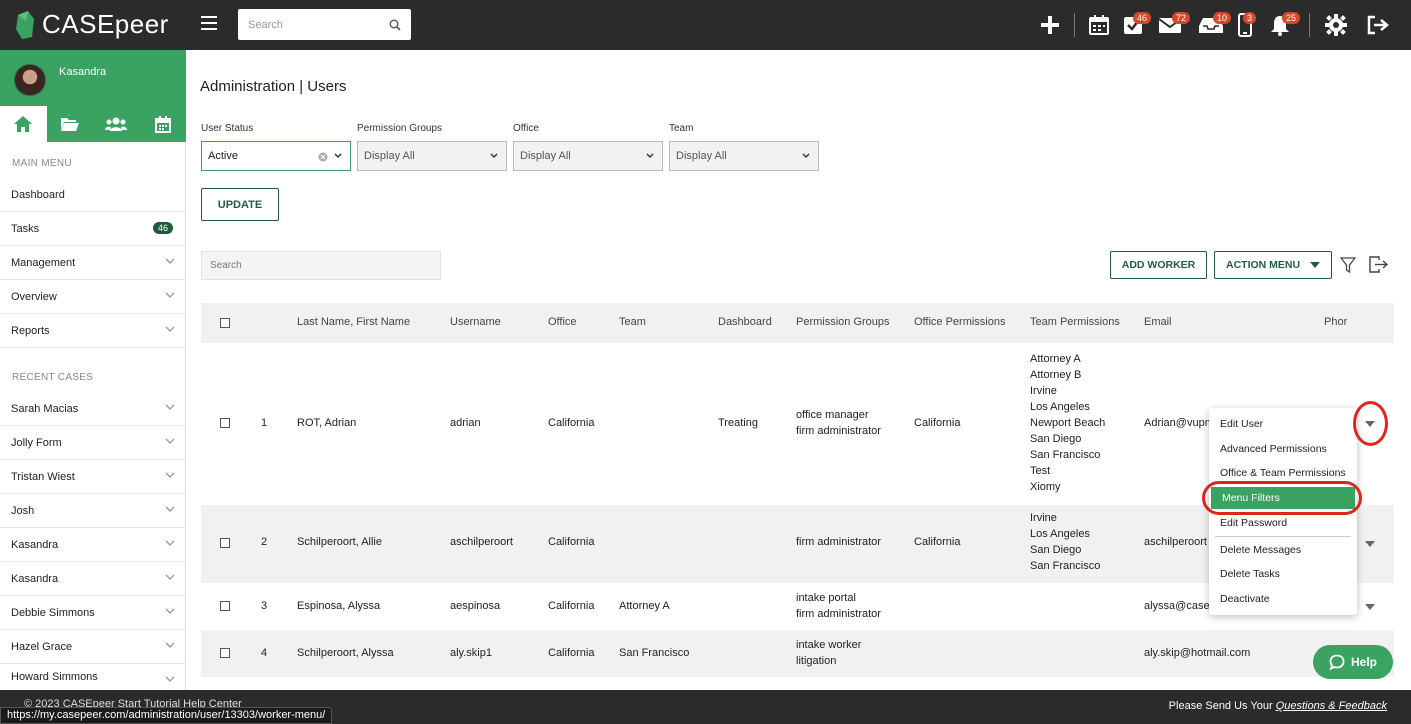  What do you see at coordinates (326, 423) in the screenshot?
I see `user-name-cell: ROT, Adrian` at bounding box center [326, 423].